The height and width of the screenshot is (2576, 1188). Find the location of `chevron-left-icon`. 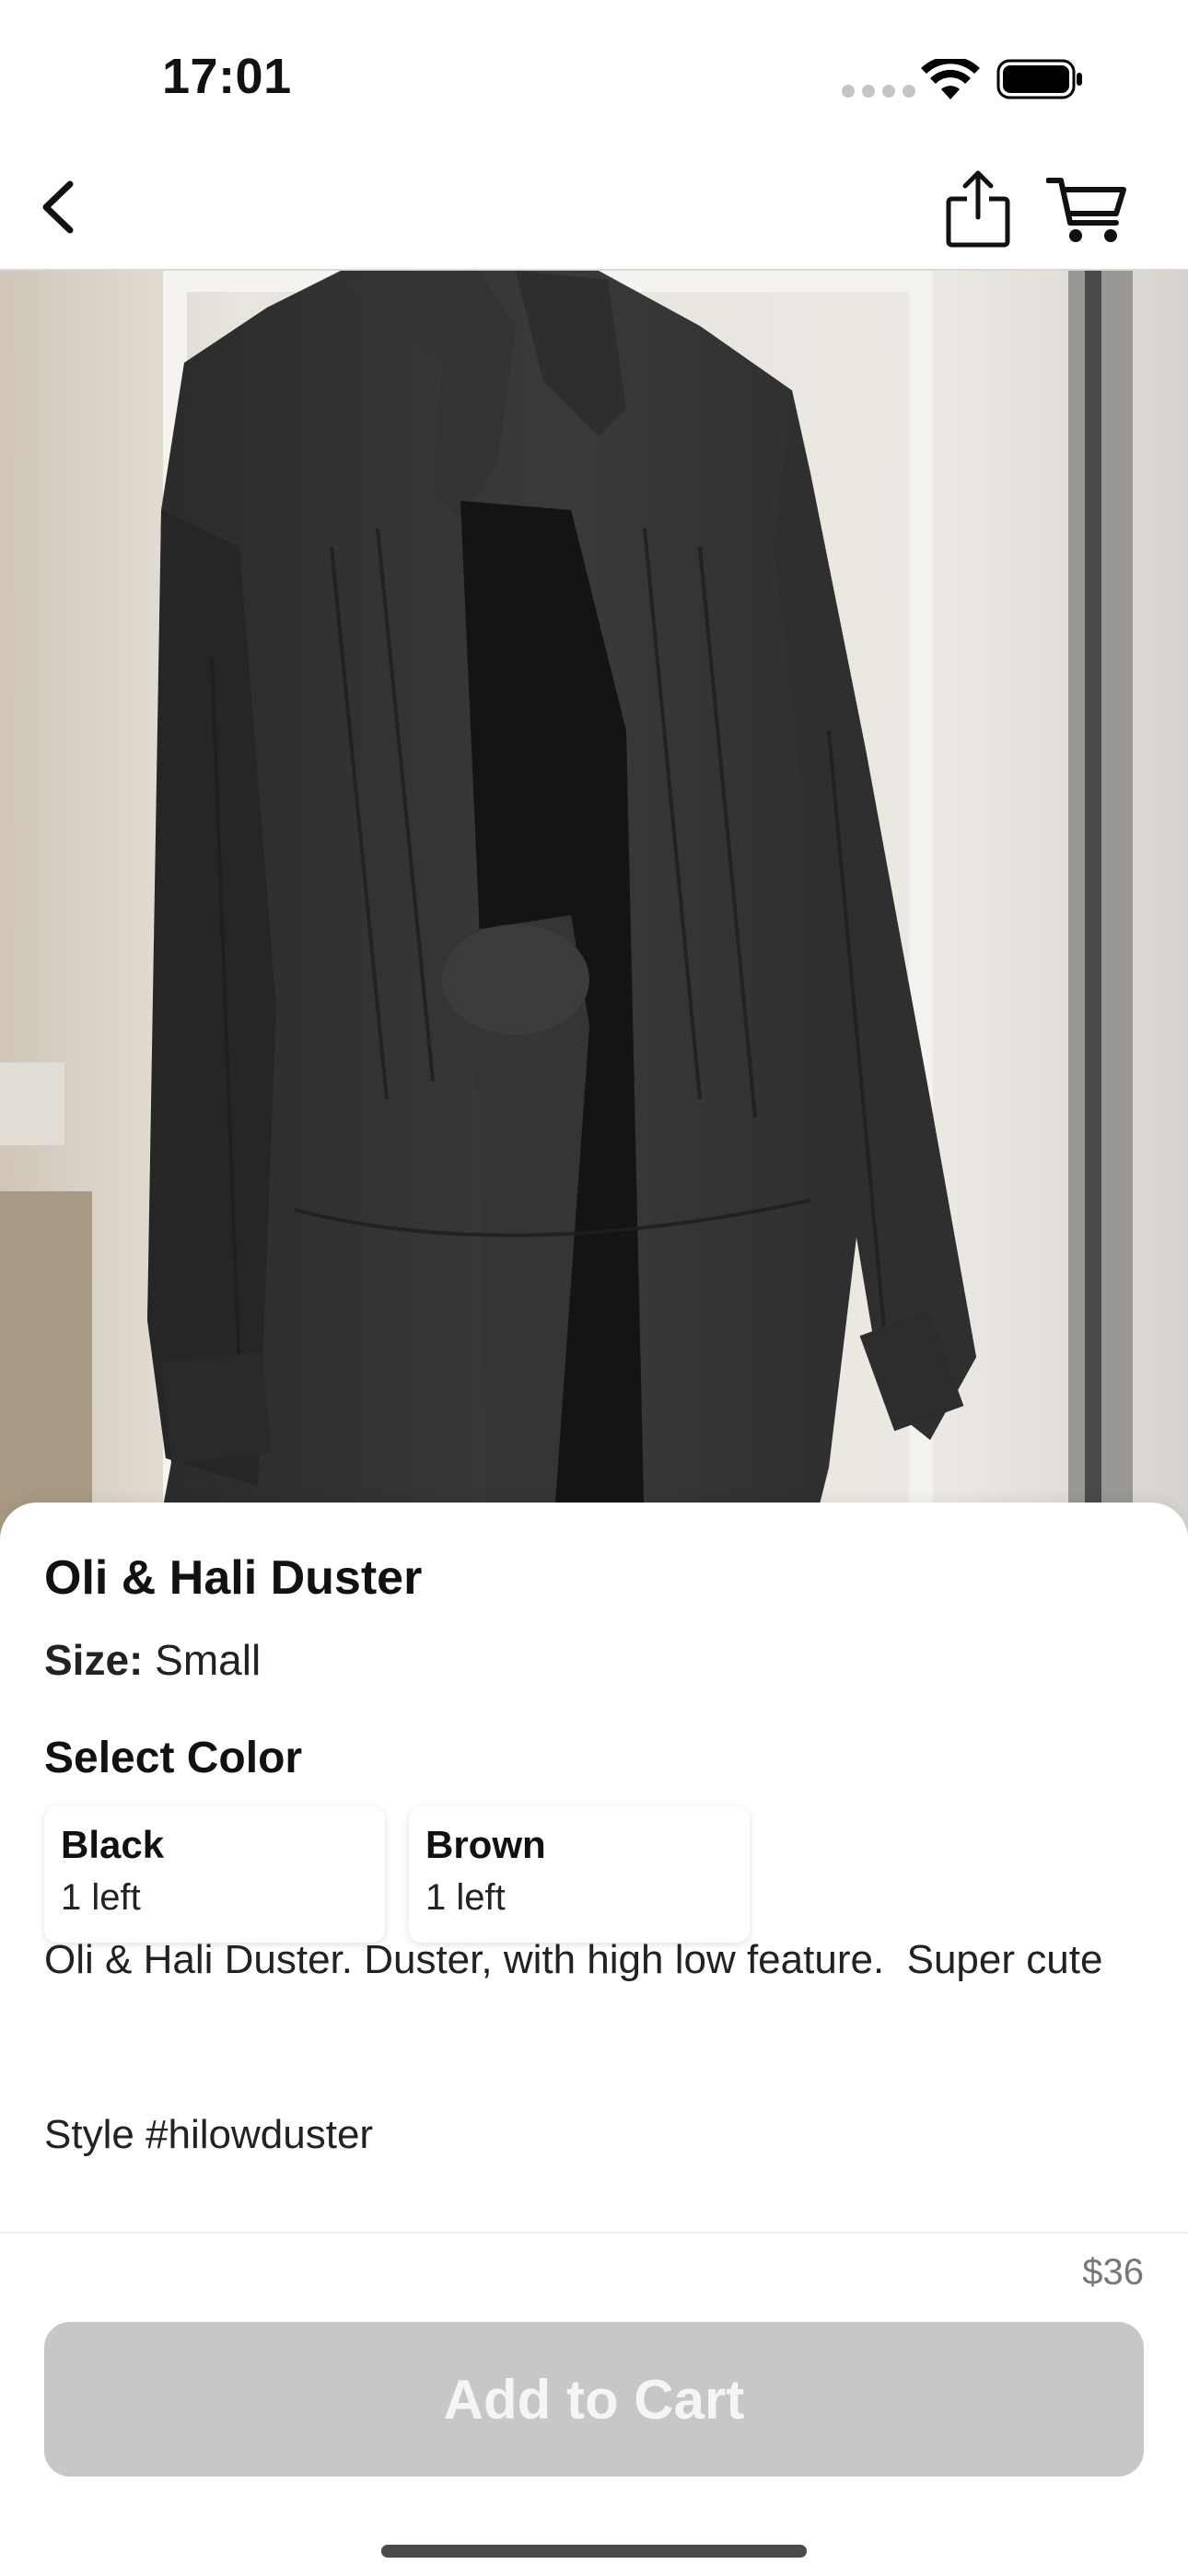

chevron-left-icon is located at coordinates (60, 207).